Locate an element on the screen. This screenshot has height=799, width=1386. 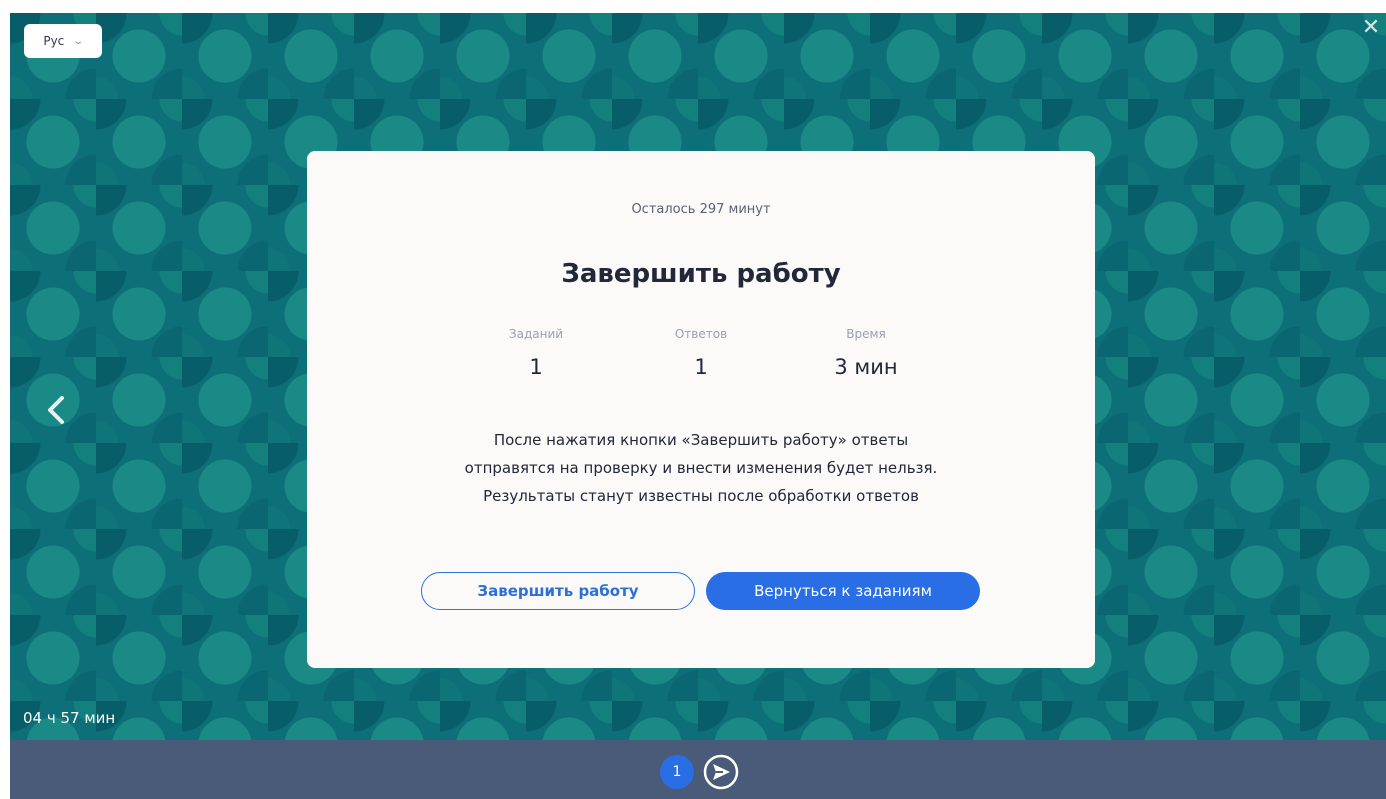
remaining-time-text: Осталось 297 минут is located at coordinates (701, 209).